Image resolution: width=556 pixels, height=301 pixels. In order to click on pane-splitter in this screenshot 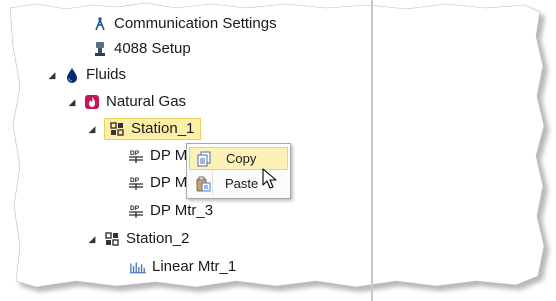, I will do `click(372, 150)`.